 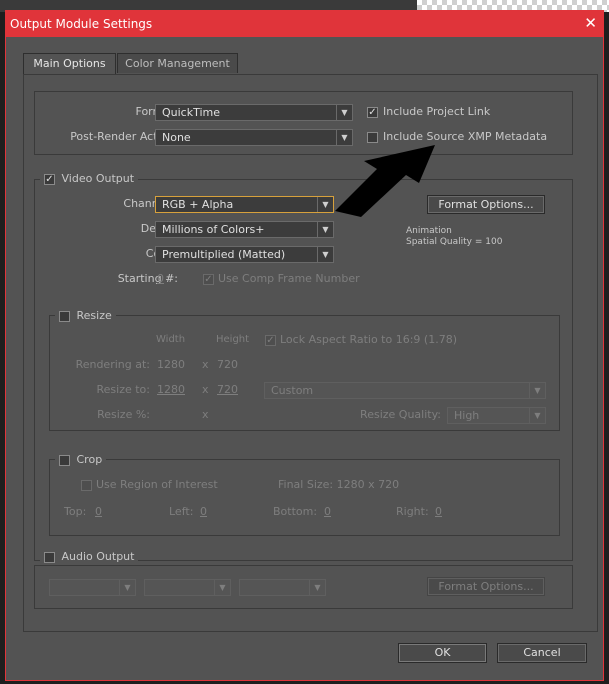 I want to click on cancel-button: Cancel, so click(x=542, y=653).